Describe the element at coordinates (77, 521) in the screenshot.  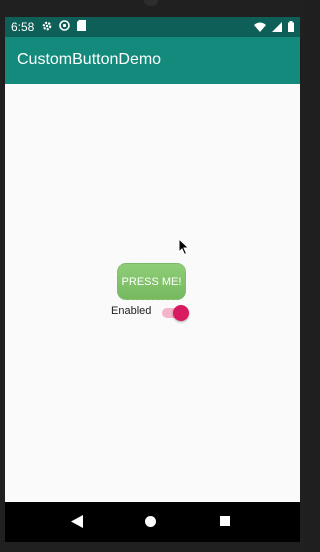
I see `back-icon` at that location.